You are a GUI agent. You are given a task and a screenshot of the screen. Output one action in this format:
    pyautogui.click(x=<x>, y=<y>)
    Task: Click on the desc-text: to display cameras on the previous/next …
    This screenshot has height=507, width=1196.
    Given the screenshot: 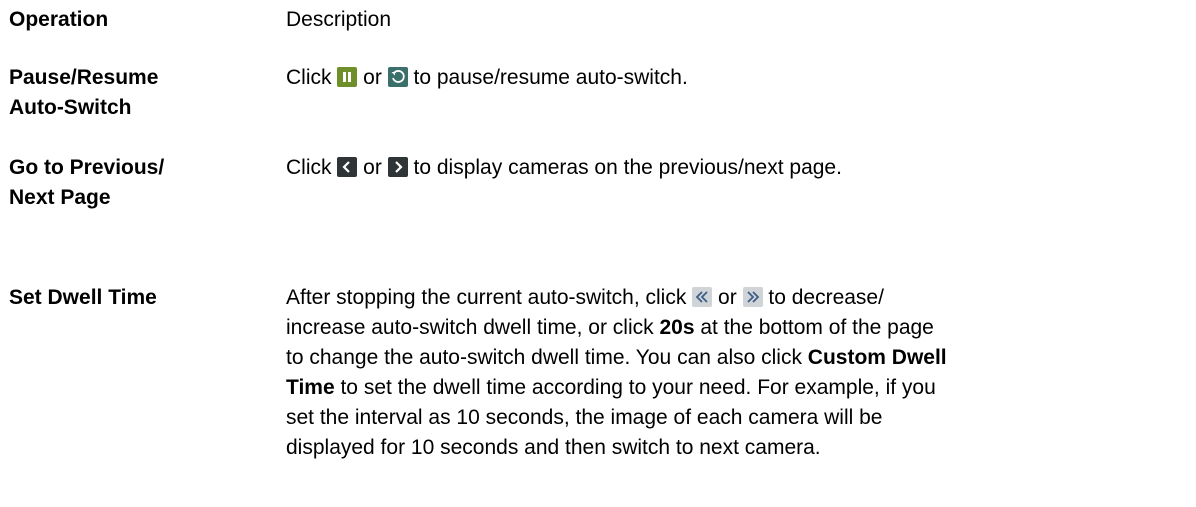 What is the action you would take?
    pyautogui.click(x=624, y=167)
    